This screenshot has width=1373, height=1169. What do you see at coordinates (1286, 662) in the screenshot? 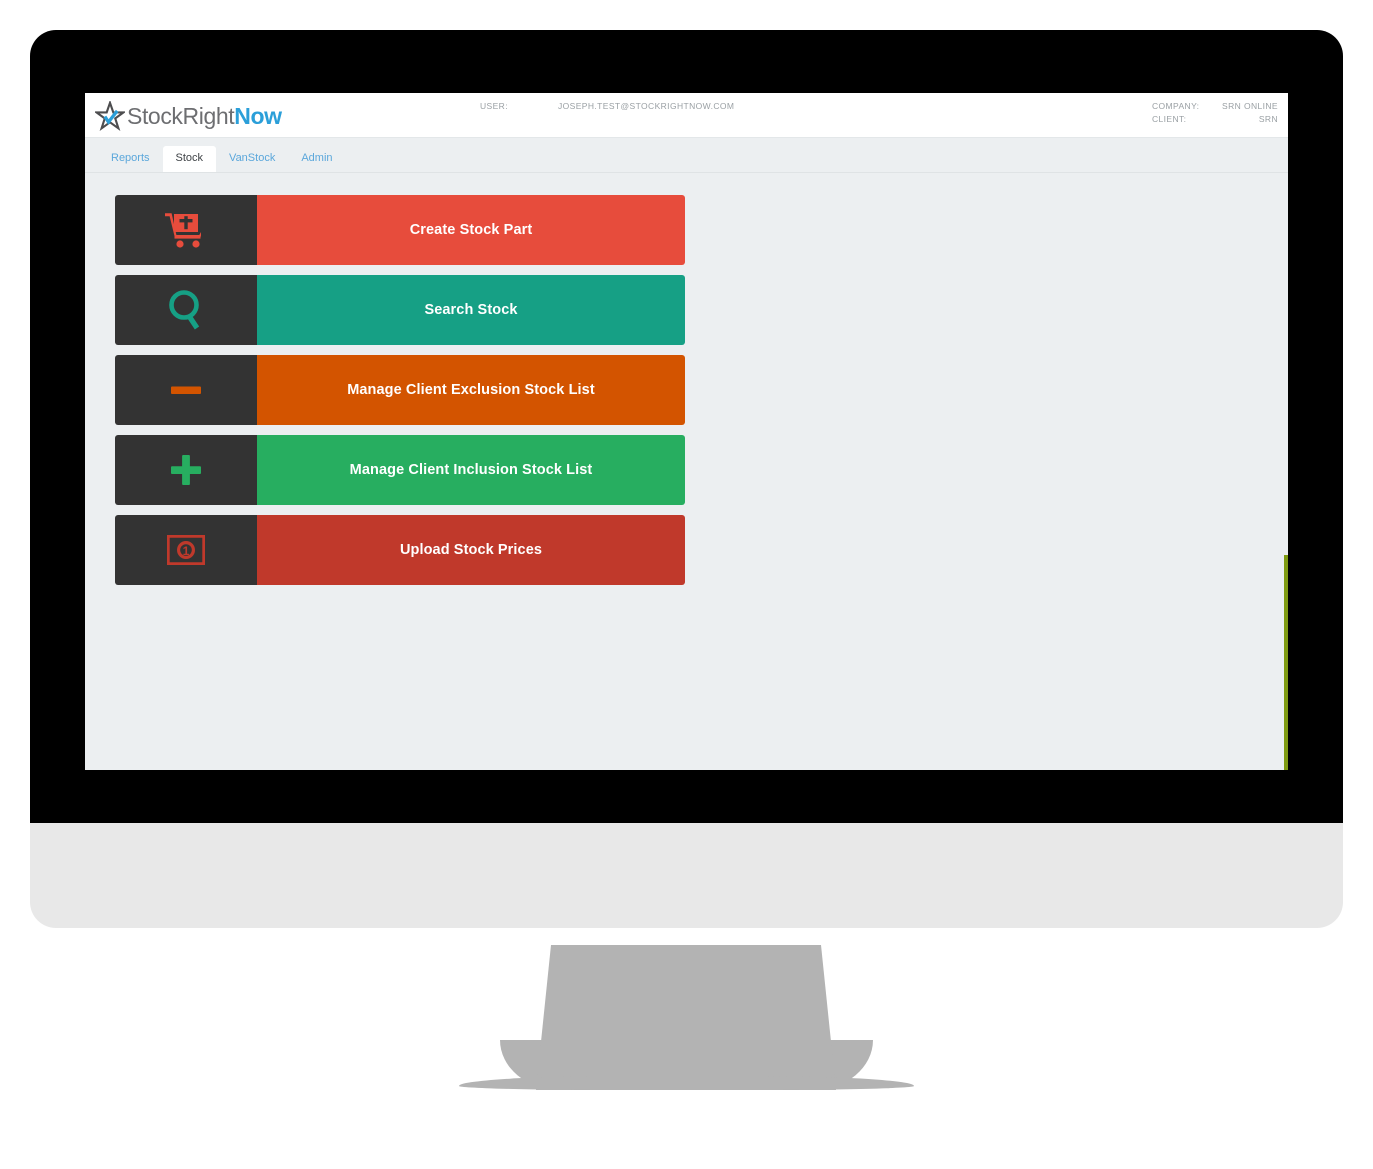
I see `screen-edge-strip` at bounding box center [1286, 662].